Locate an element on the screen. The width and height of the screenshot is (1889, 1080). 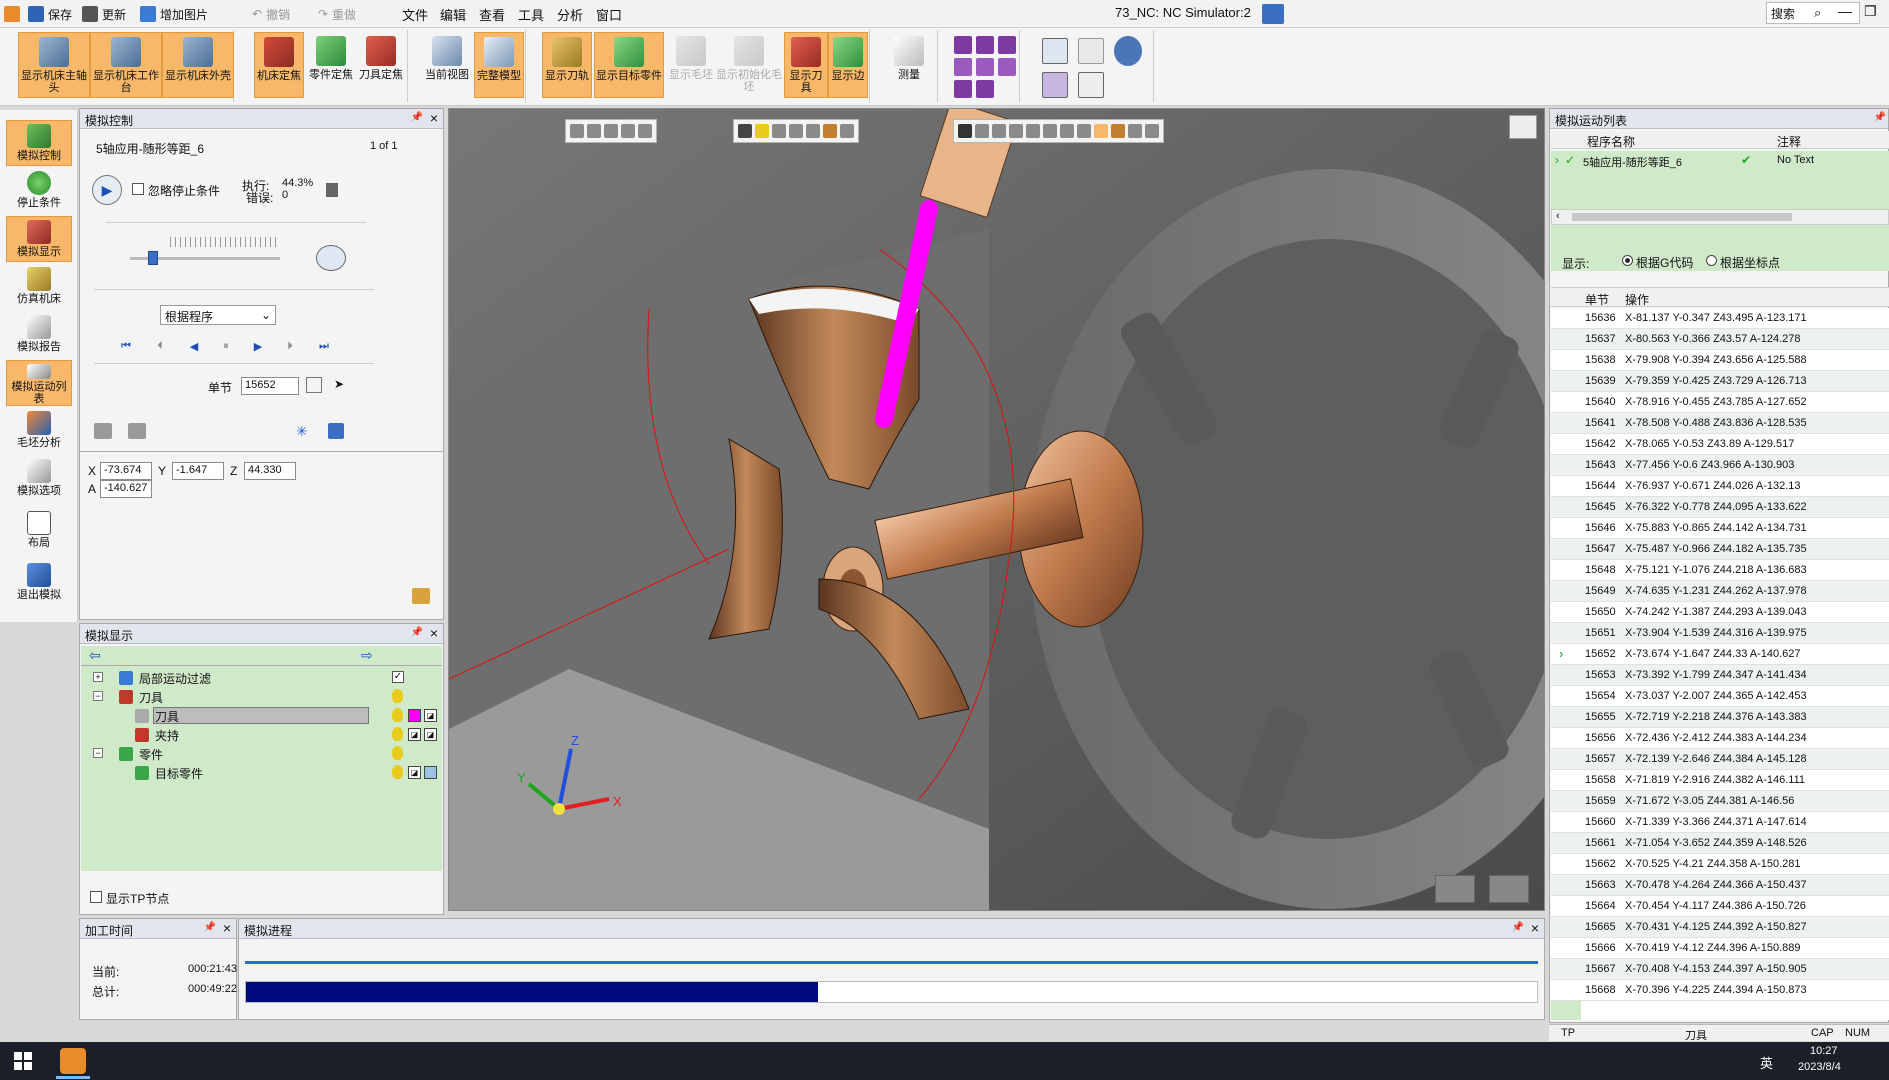
table-row: › 15652 X-73.674 Y-1.647 Z44.33 A-140.627 is located at coordinates (1720, 654).